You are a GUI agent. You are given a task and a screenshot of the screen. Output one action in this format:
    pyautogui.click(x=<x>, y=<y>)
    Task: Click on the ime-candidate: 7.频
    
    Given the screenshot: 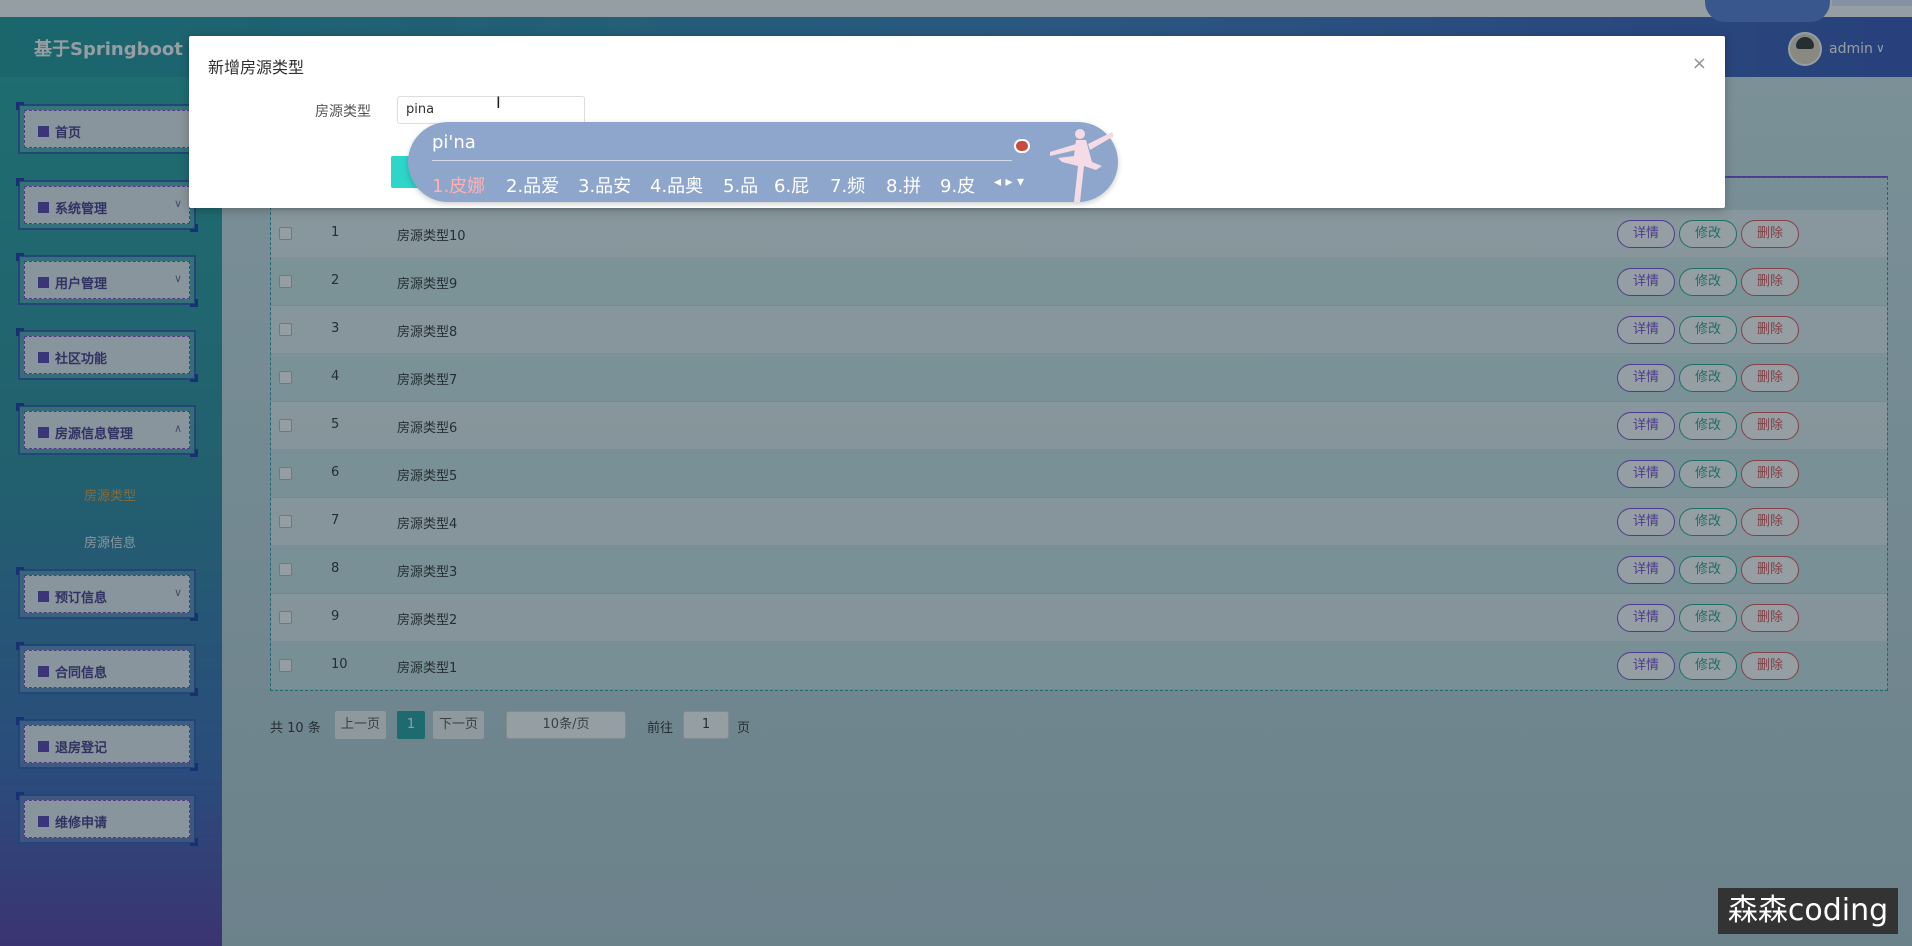 What is the action you would take?
    pyautogui.click(x=847, y=185)
    